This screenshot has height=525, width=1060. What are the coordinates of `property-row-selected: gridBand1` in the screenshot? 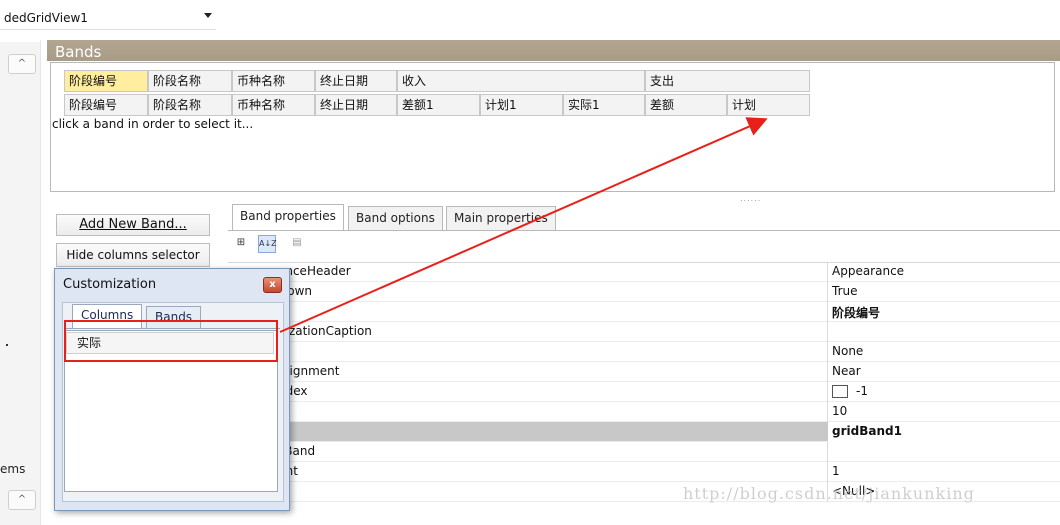 It's located at (644, 432).